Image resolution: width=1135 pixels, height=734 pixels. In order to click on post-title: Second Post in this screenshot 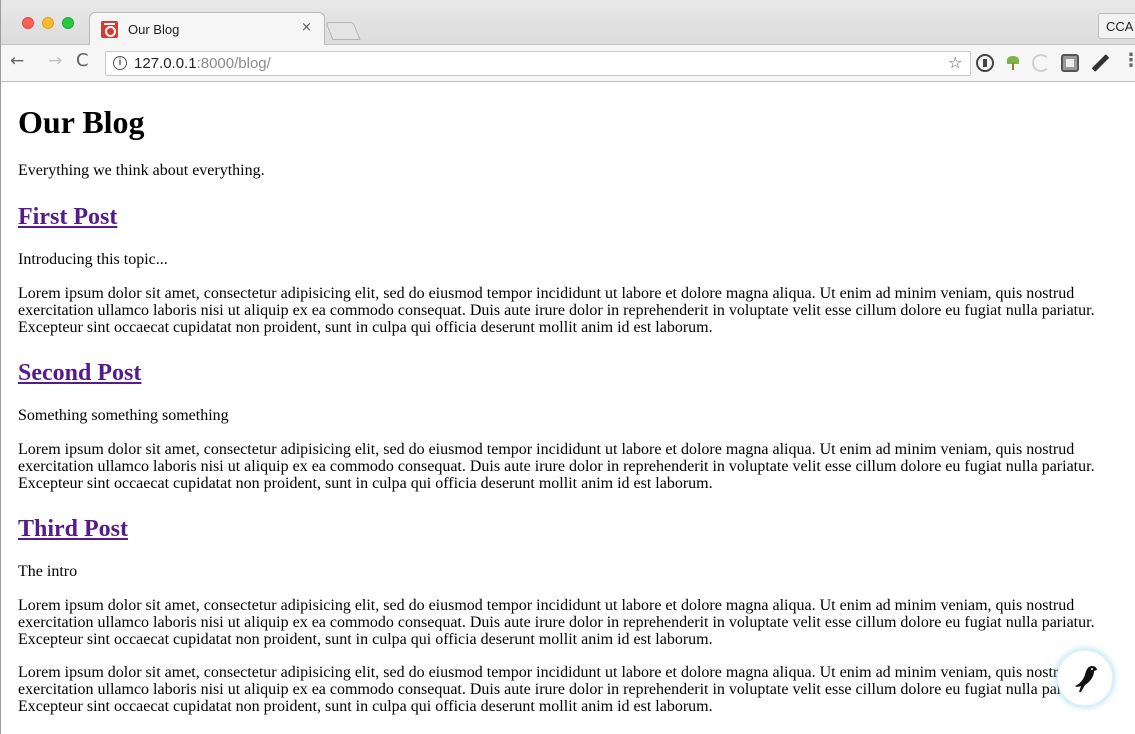, I will do `click(568, 373)`.